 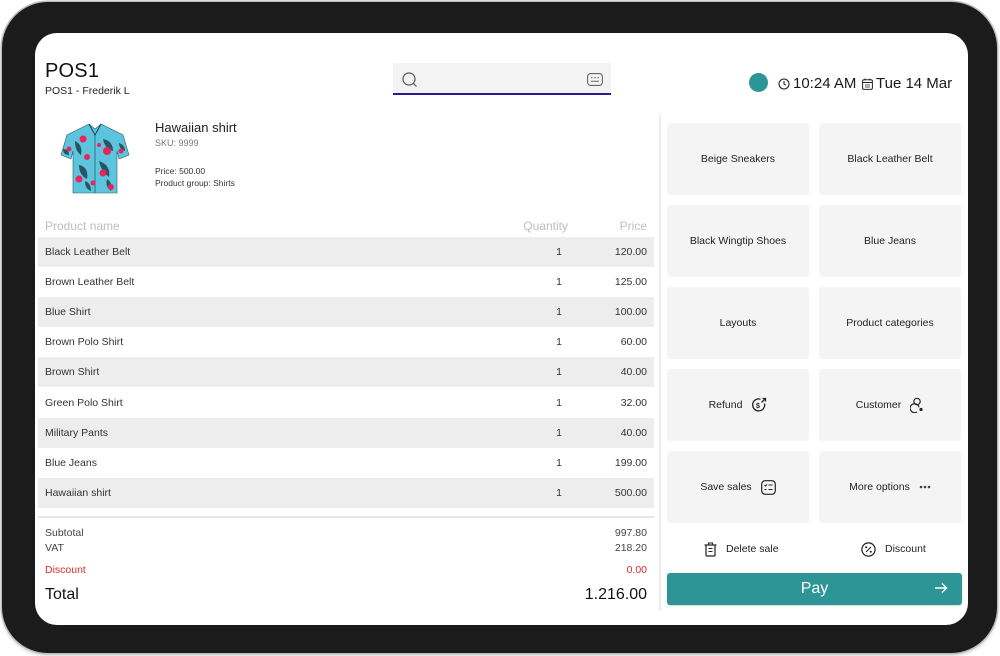 What do you see at coordinates (77, 432) in the screenshot?
I see `row-product-name: Military Pants` at bounding box center [77, 432].